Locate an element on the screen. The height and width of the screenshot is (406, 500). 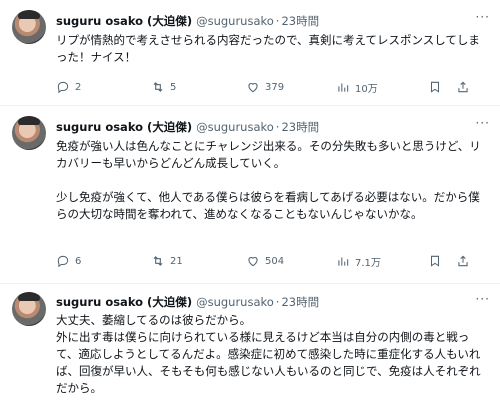
views-button: 7.1万 is located at coordinates (358, 261).